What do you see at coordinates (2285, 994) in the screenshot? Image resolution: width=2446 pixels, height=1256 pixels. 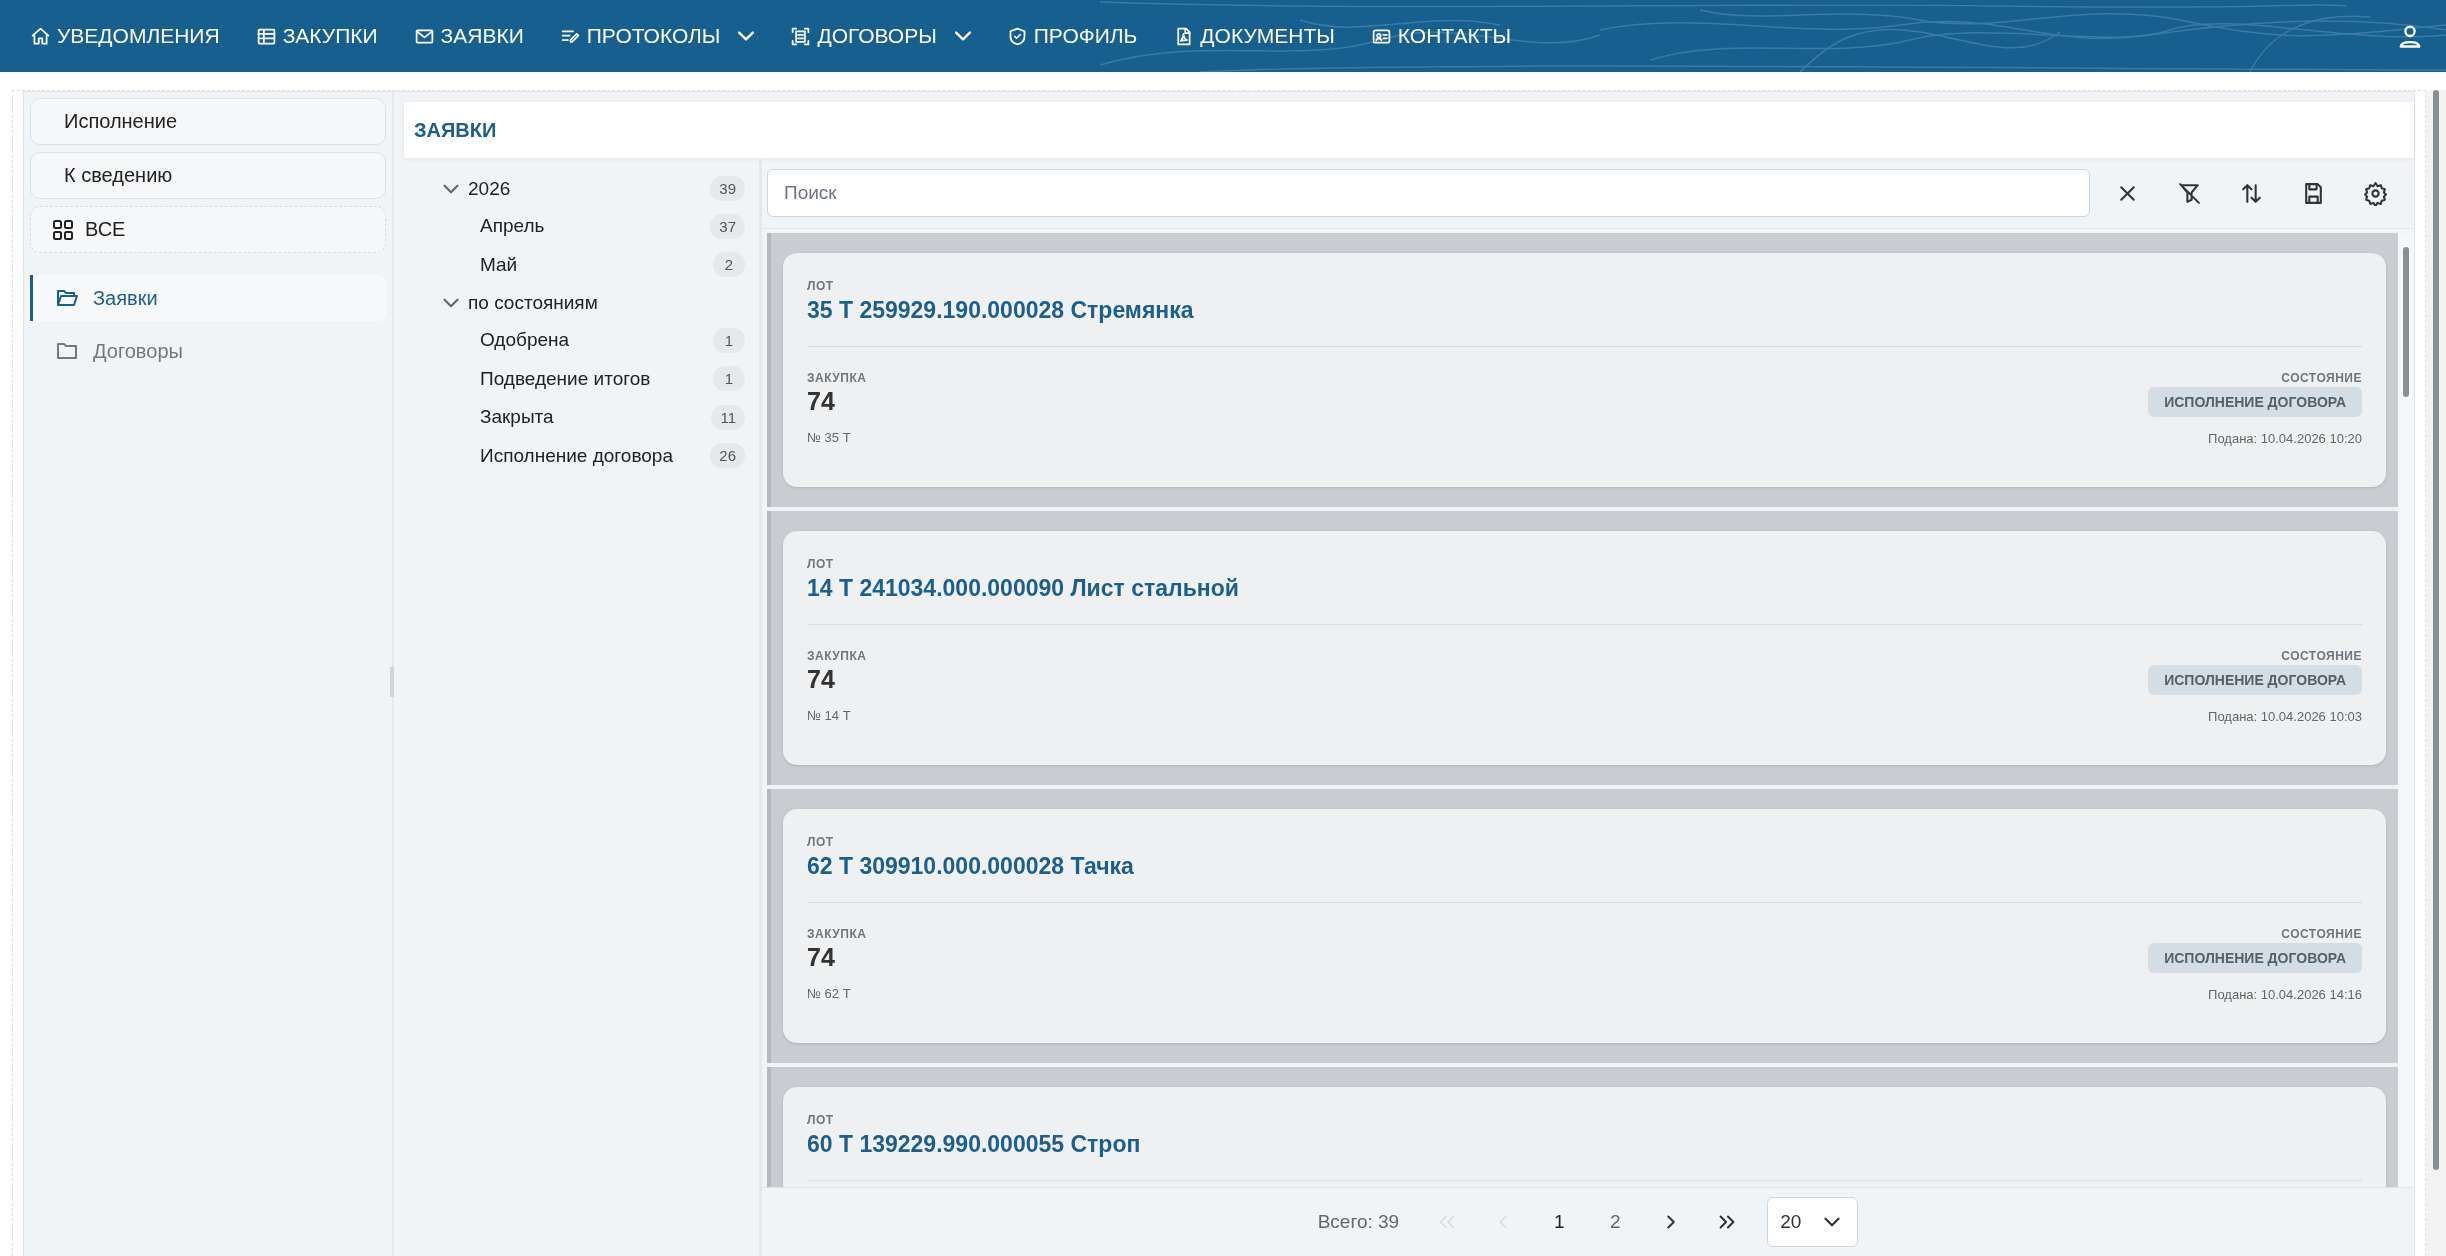 I see `submitted-date: Подана: 10.04.2026 14:16` at bounding box center [2285, 994].